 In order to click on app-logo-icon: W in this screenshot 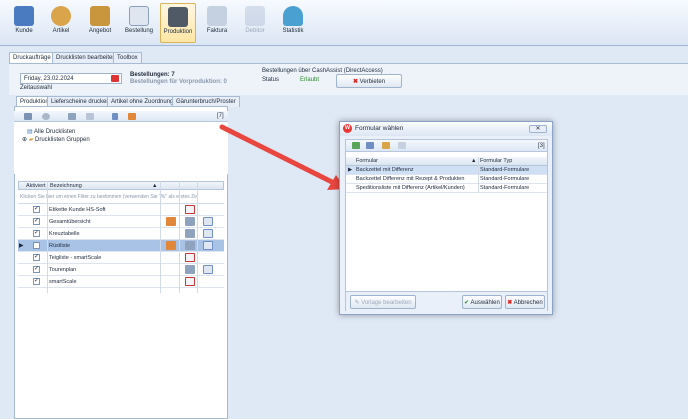, I will do `click(347, 128)`.